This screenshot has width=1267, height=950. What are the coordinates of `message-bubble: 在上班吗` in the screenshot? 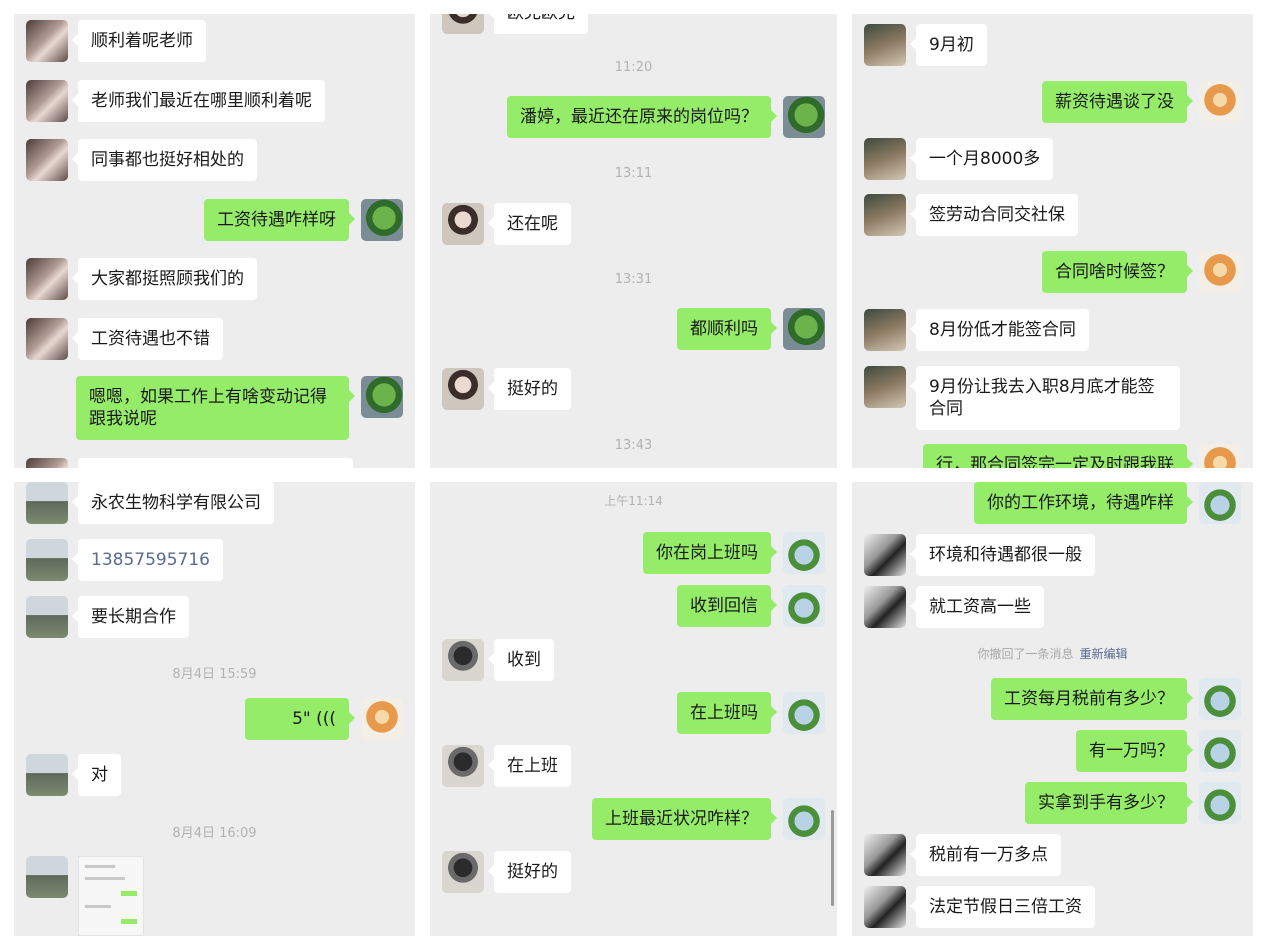 It's located at (727, 713).